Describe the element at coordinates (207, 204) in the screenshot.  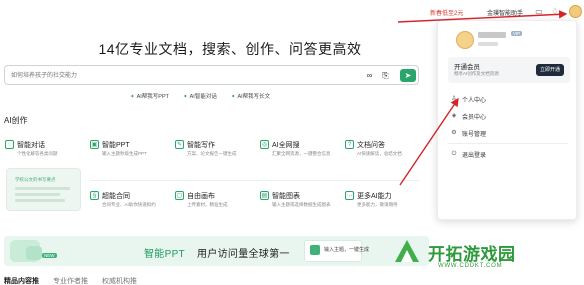
I see `card-desc: 上传素材，精准生成` at that location.